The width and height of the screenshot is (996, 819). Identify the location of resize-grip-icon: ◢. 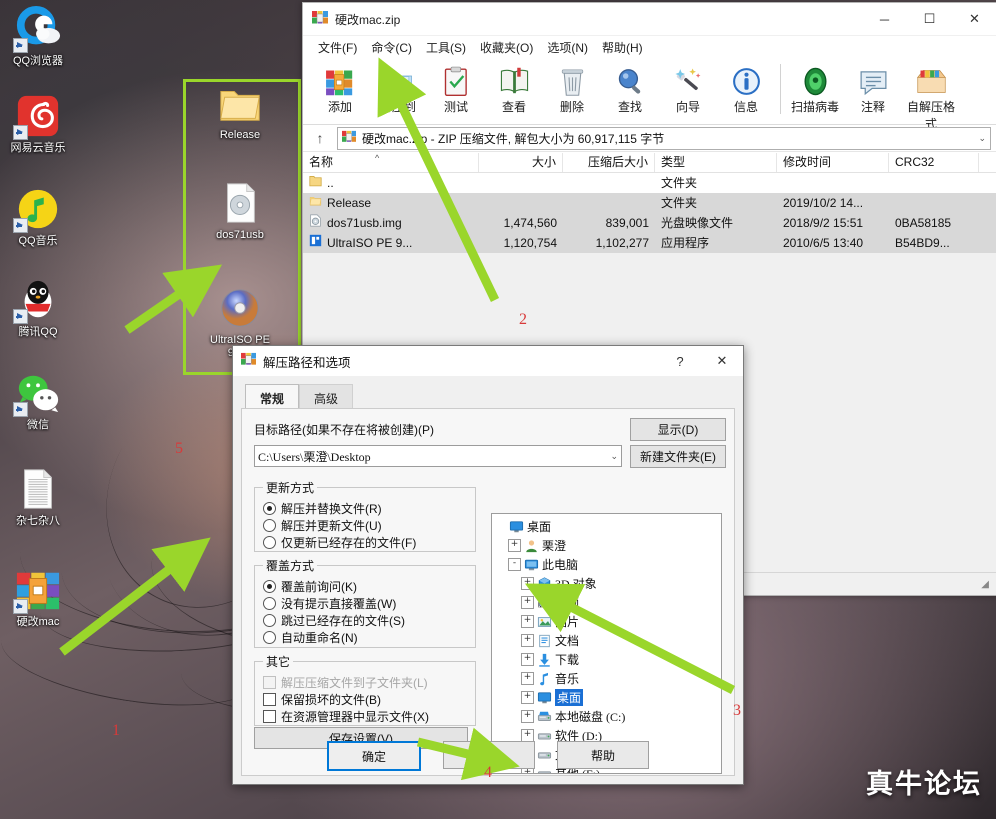
(985, 584).